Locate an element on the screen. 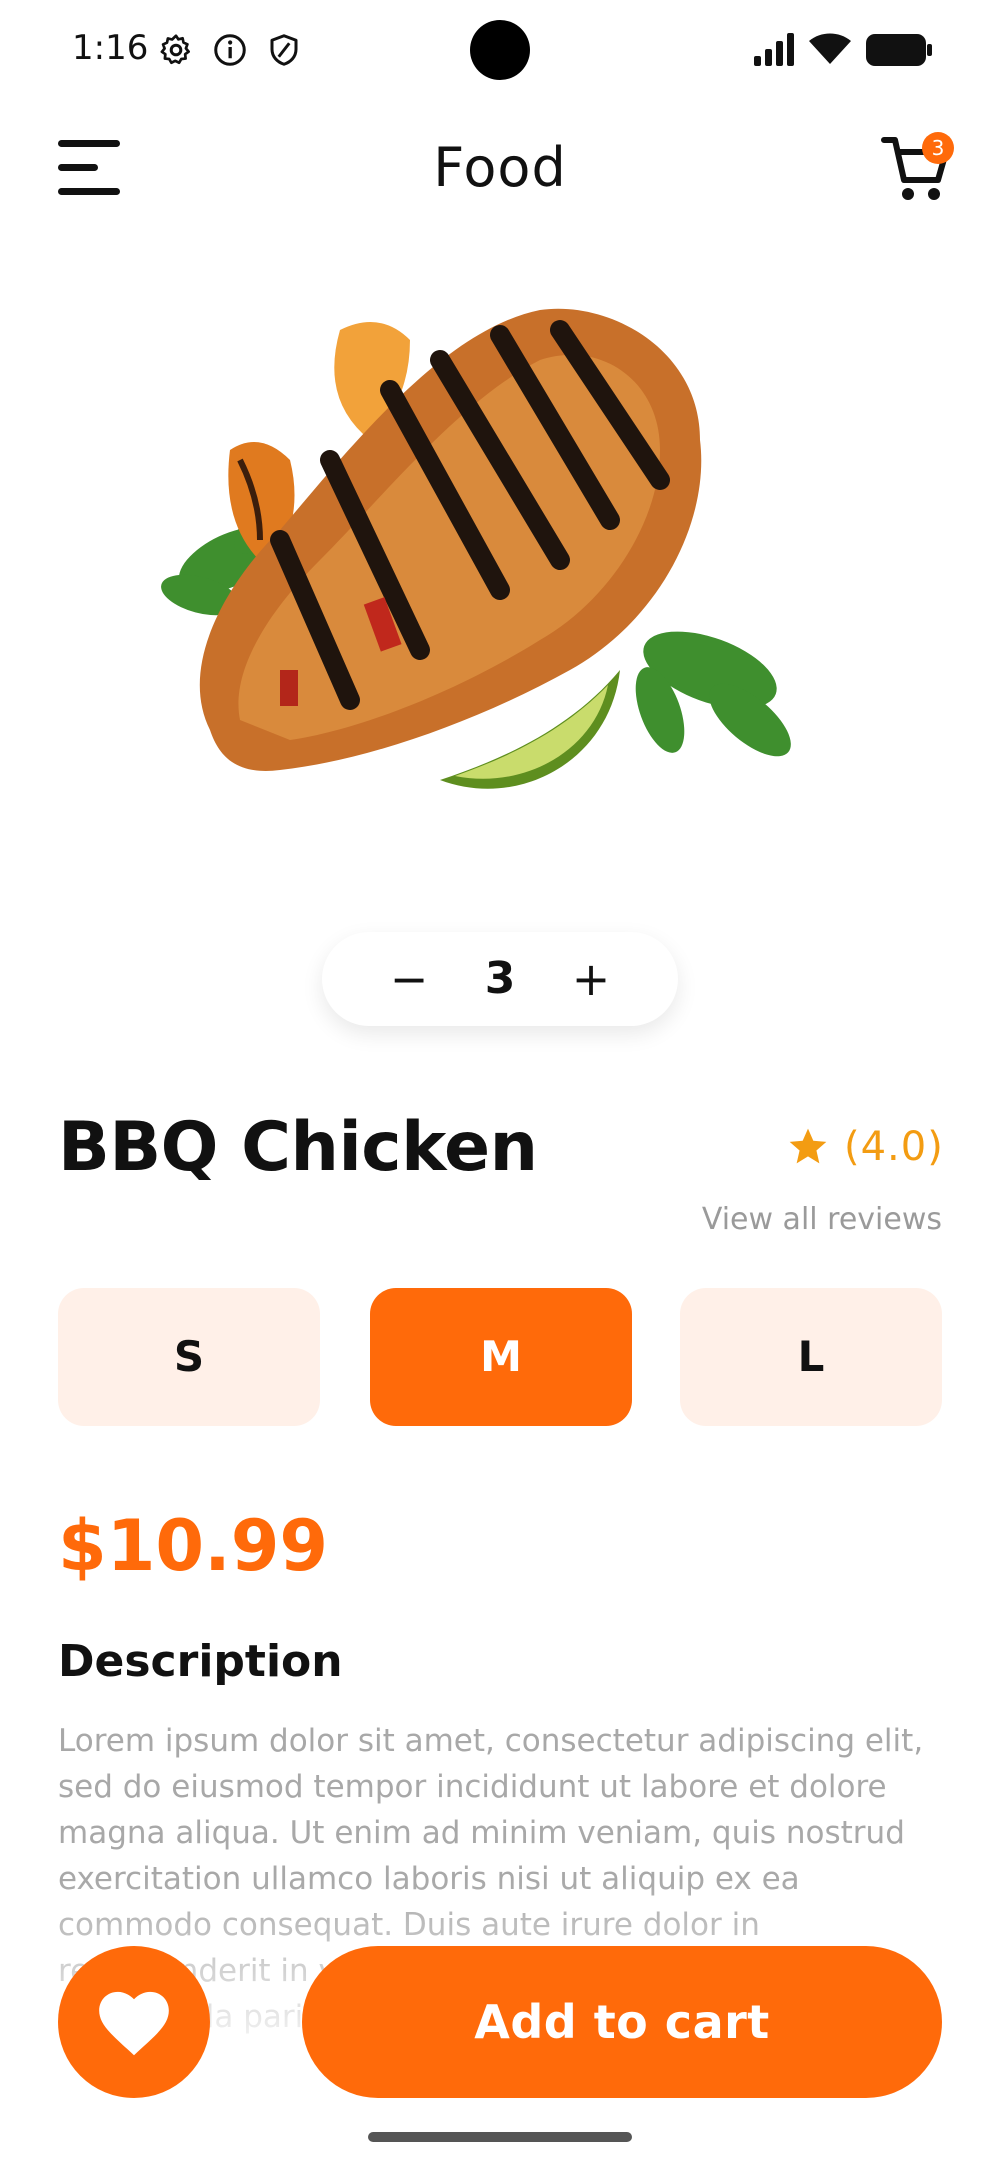  cart-button: 3 is located at coordinates (917, 168).